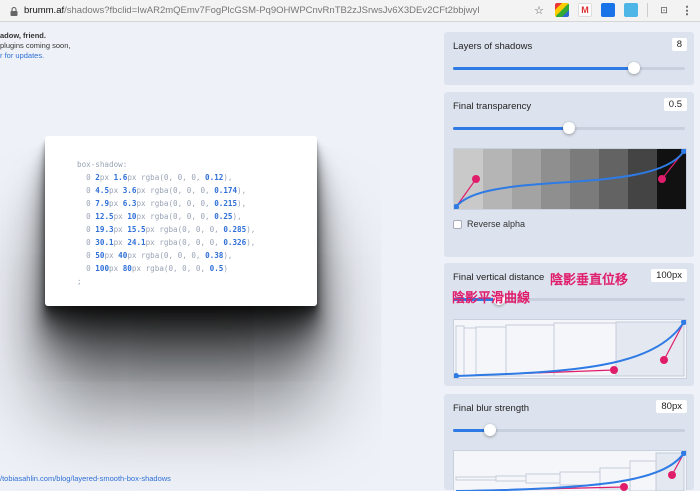  Describe the element at coordinates (166, 242) in the screenshot. I see `code-line: 0 30.1px 24.1px rgba(0, 0, 0, 0.326),` at that location.